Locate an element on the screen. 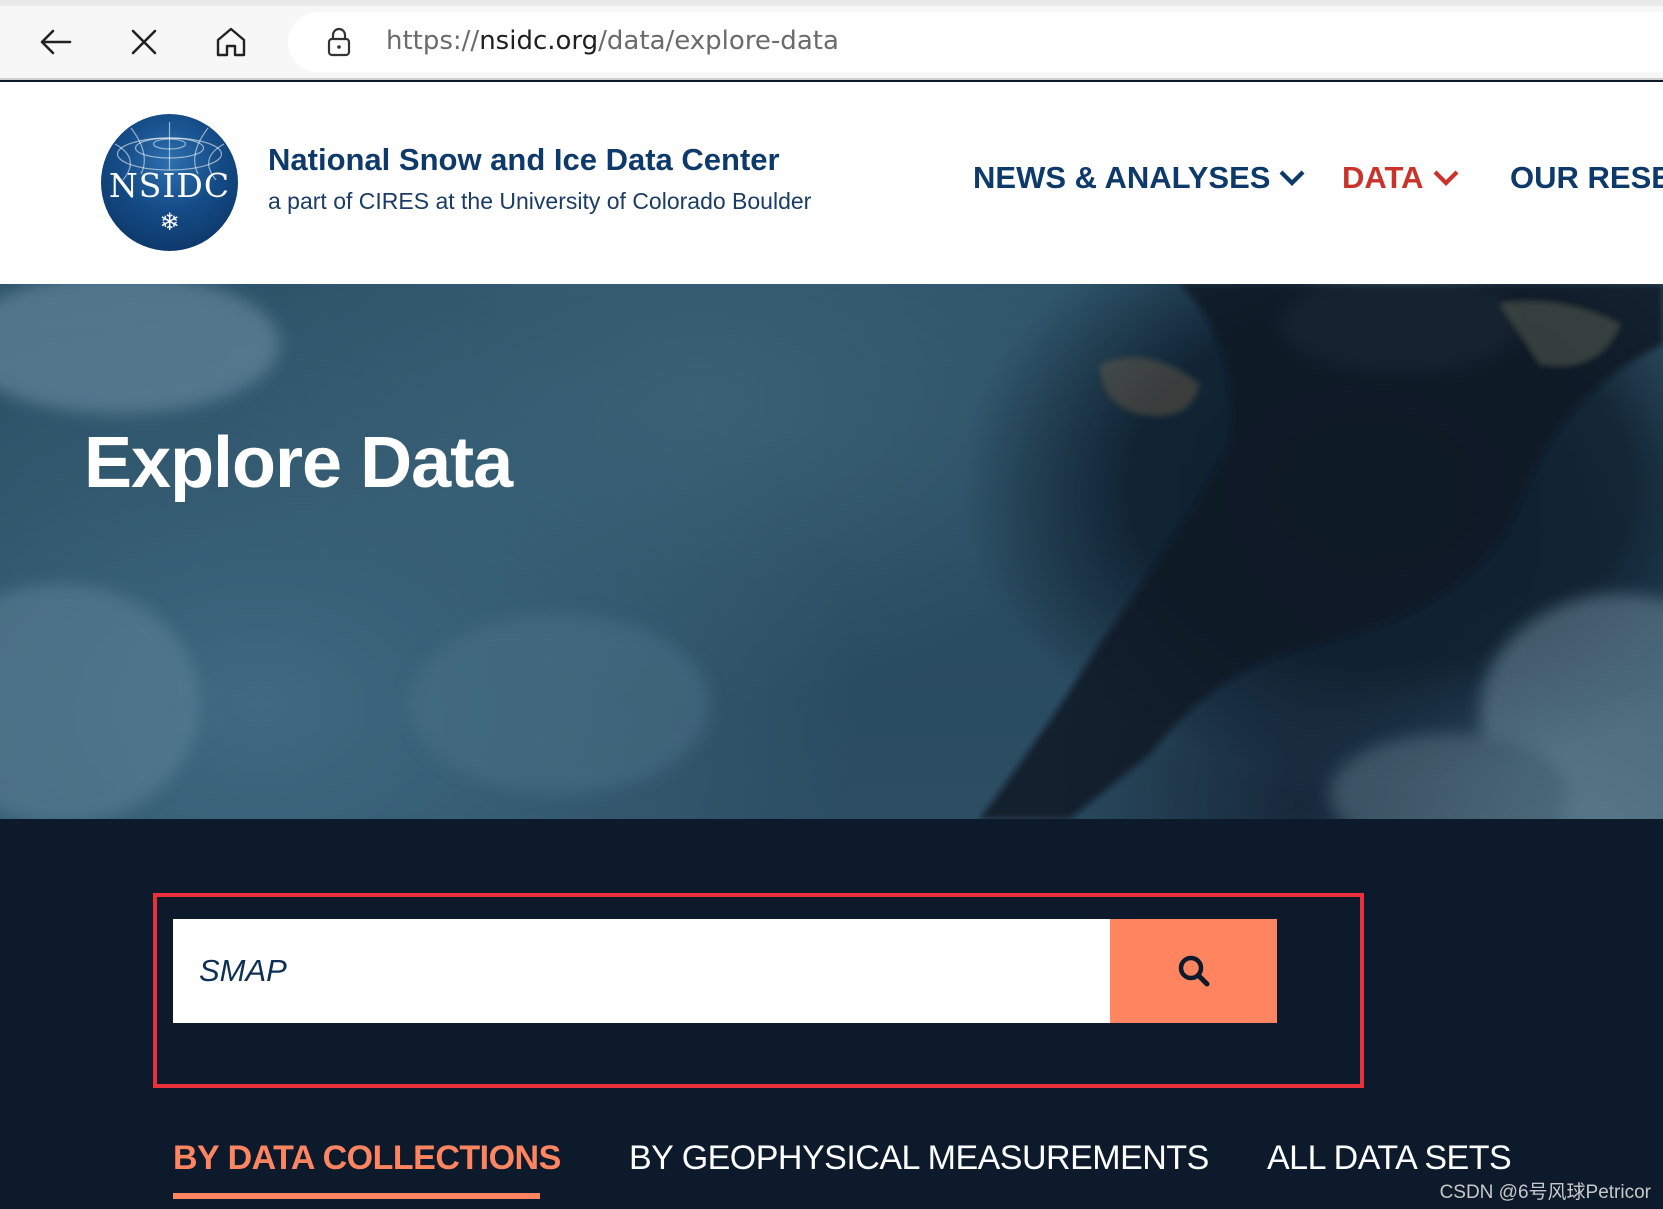  active-tab-underline is located at coordinates (356, 1196).